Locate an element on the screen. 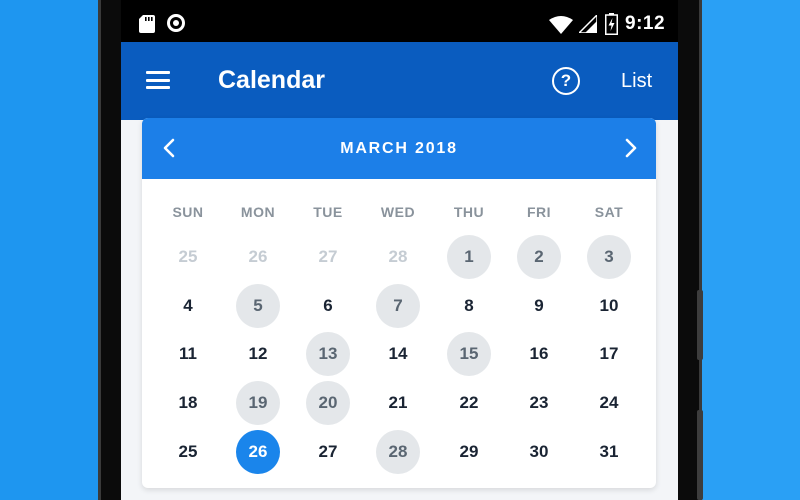 This screenshot has width=800, height=500. calendar-day: 31 is located at coordinates (609, 452).